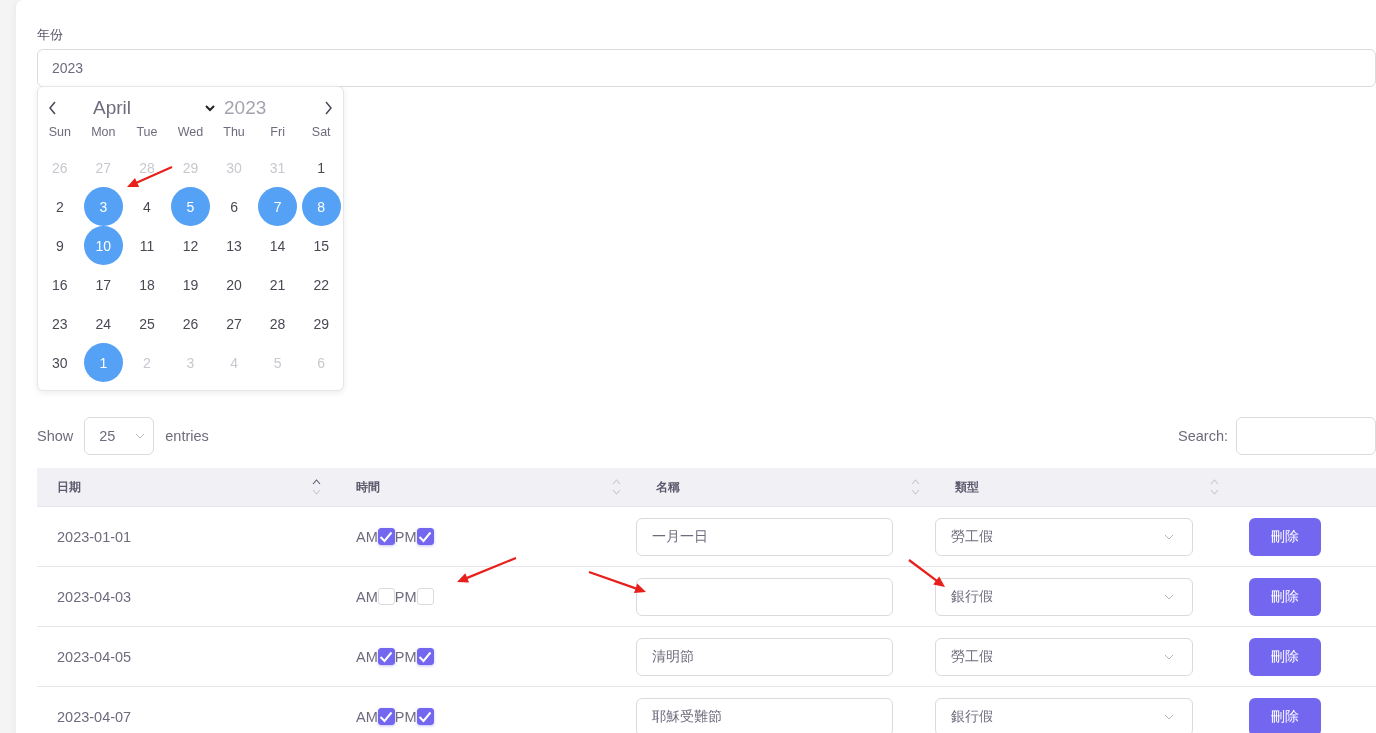 This screenshot has height=733, width=1376. What do you see at coordinates (764, 715) in the screenshot?
I see `name-input: 耶穌受難節` at bounding box center [764, 715].